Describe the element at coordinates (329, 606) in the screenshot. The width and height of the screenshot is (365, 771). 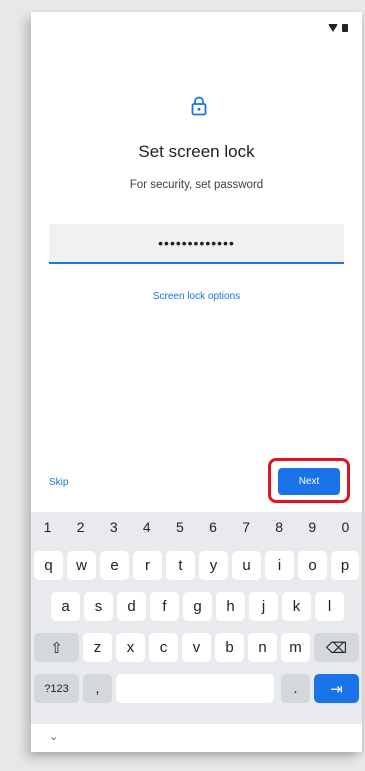
I see `key-l: l` at that location.